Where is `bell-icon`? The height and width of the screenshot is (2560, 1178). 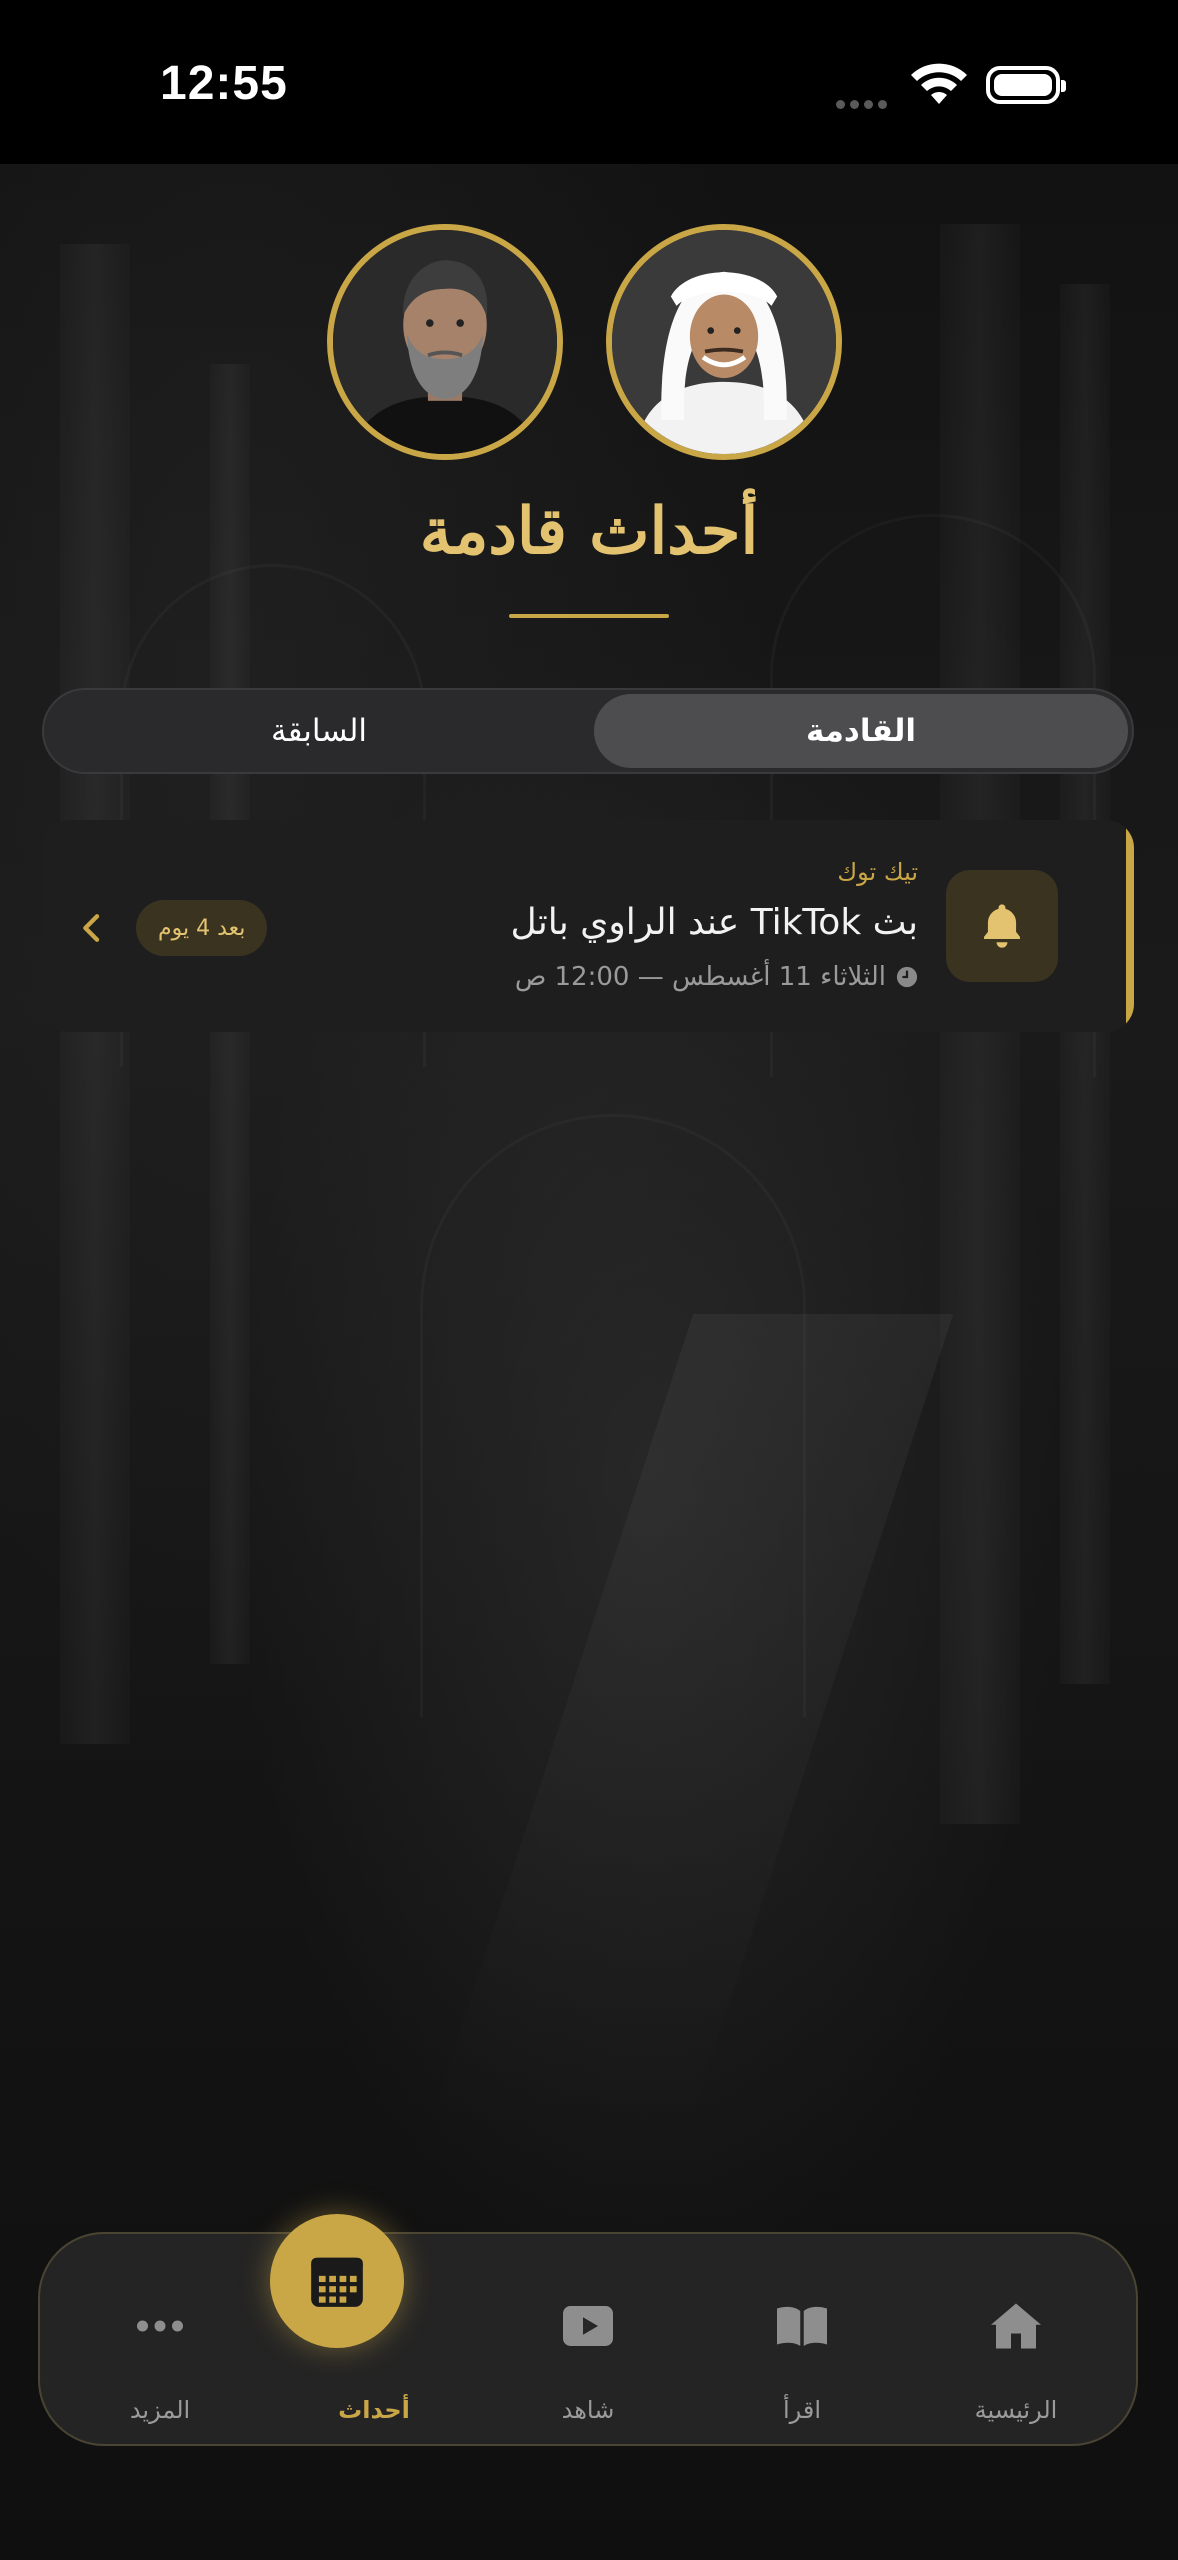 bell-icon is located at coordinates (1002, 926).